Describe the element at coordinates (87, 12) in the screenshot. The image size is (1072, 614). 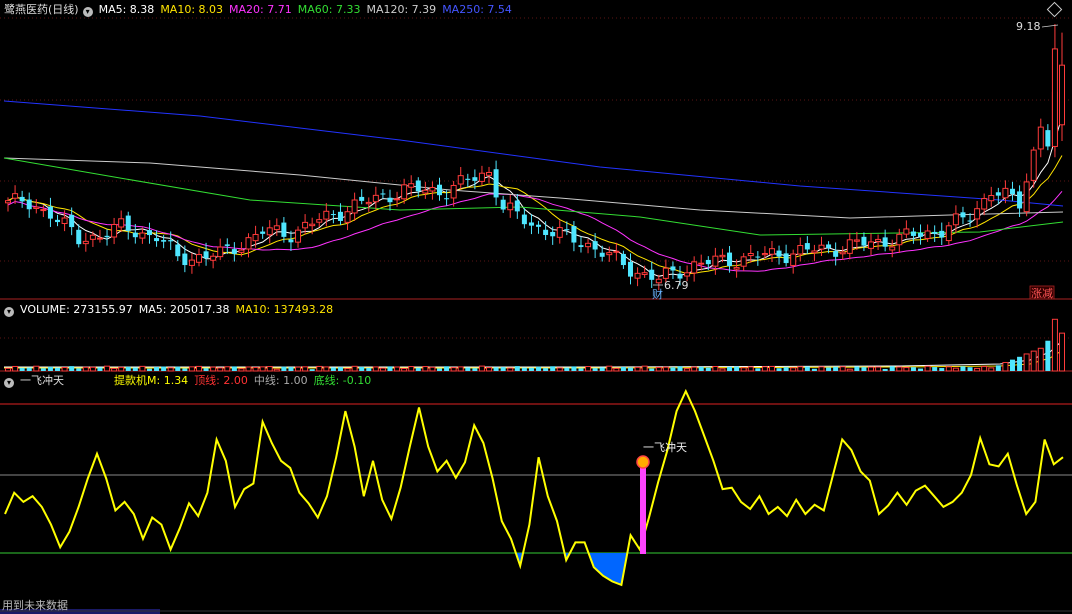
I see `settings-icon: ▾` at that location.